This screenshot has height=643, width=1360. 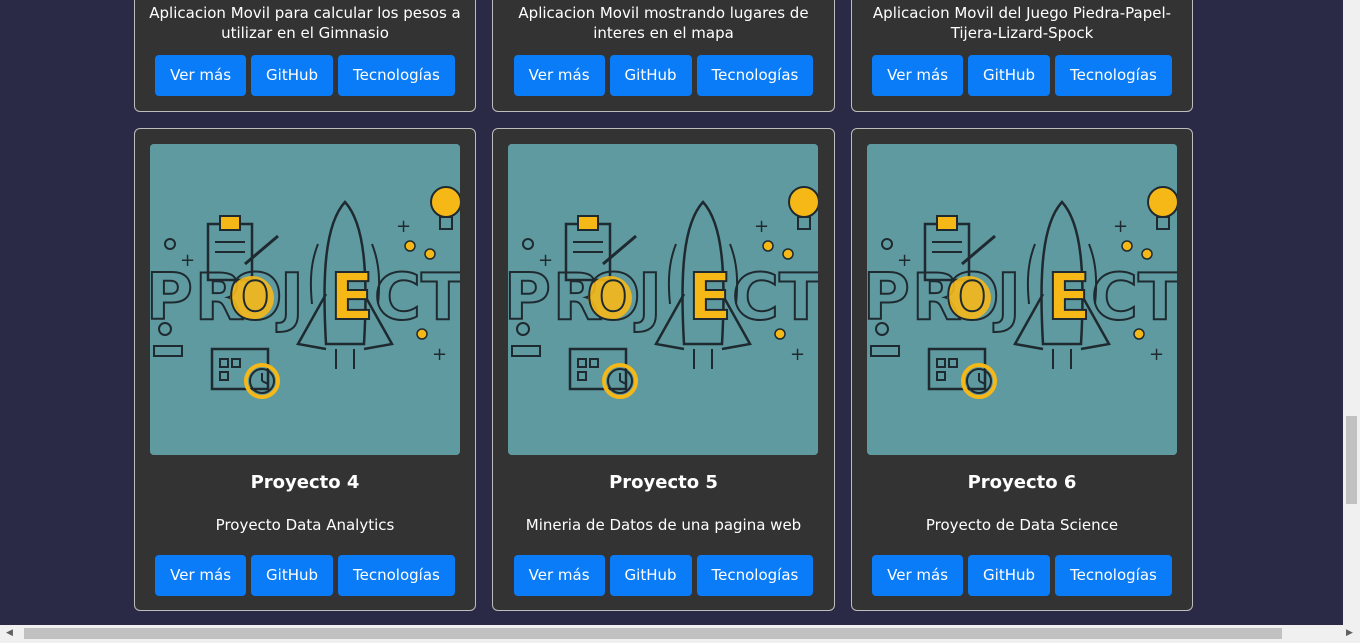 I want to click on scroll-right-arrow-icon: ▶, so click(x=1349, y=633).